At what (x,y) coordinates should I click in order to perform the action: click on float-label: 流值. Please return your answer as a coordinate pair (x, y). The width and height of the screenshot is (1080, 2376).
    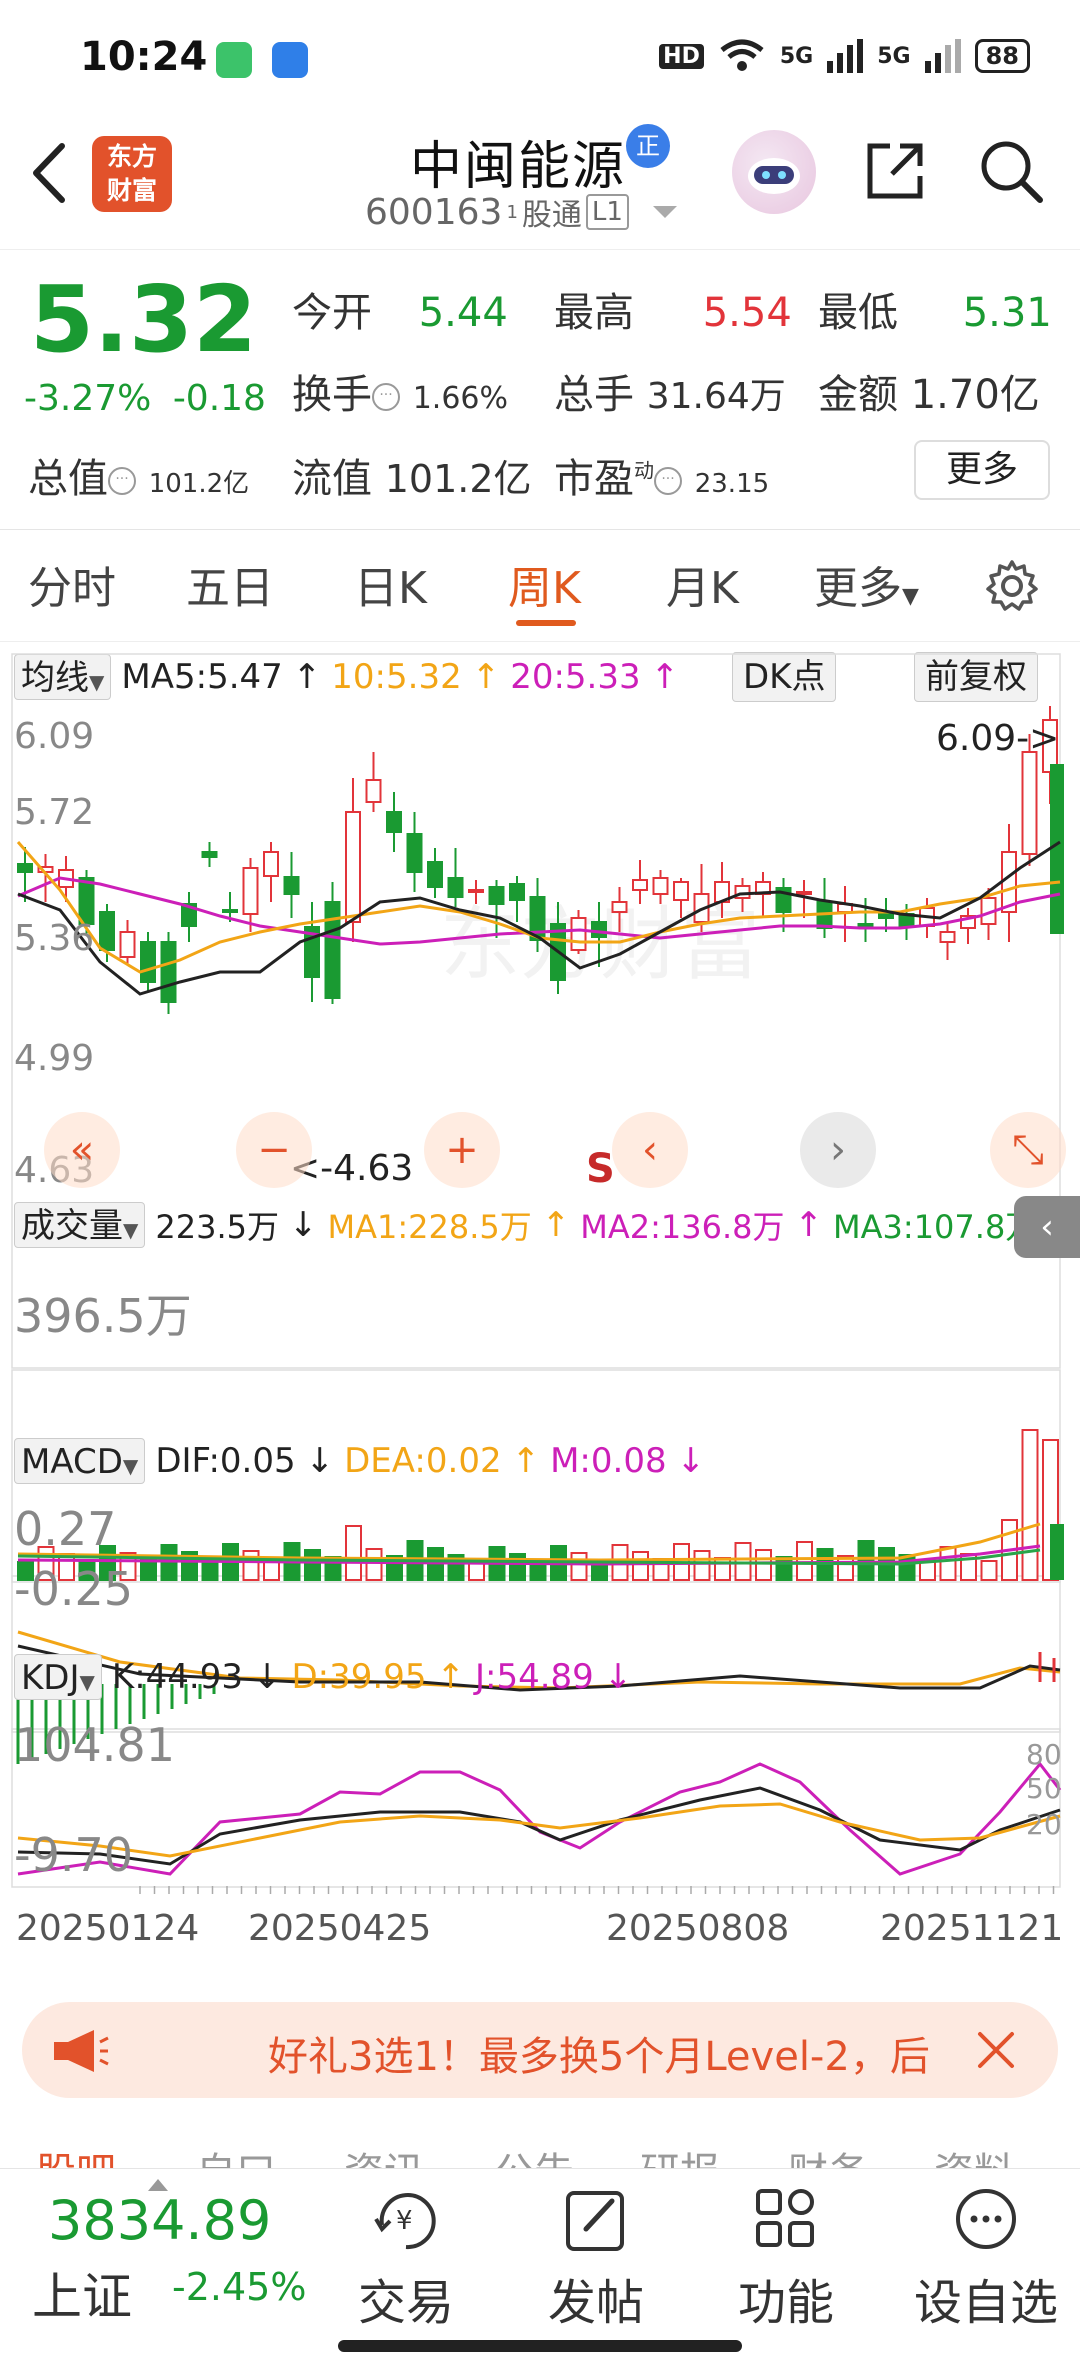
    Looking at the image, I should click on (332, 479).